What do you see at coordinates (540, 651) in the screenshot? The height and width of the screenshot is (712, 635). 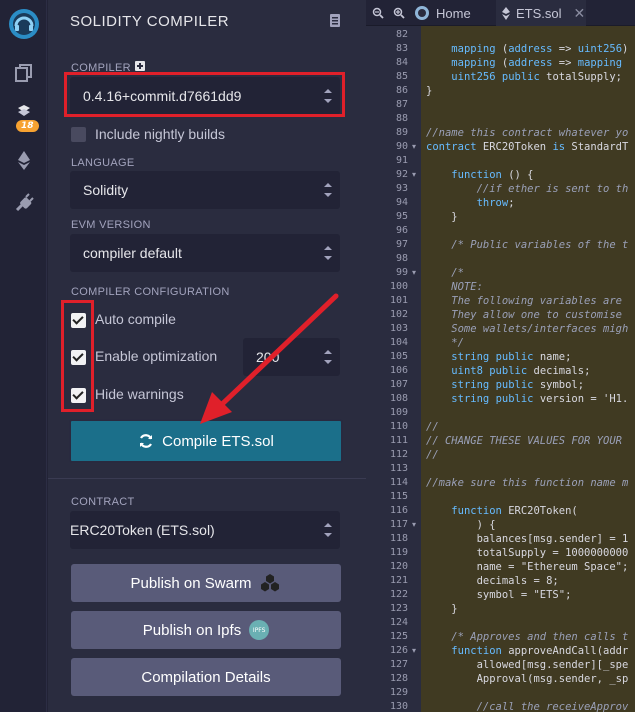 I see `code-line: function approveAndCall(addr` at bounding box center [540, 651].